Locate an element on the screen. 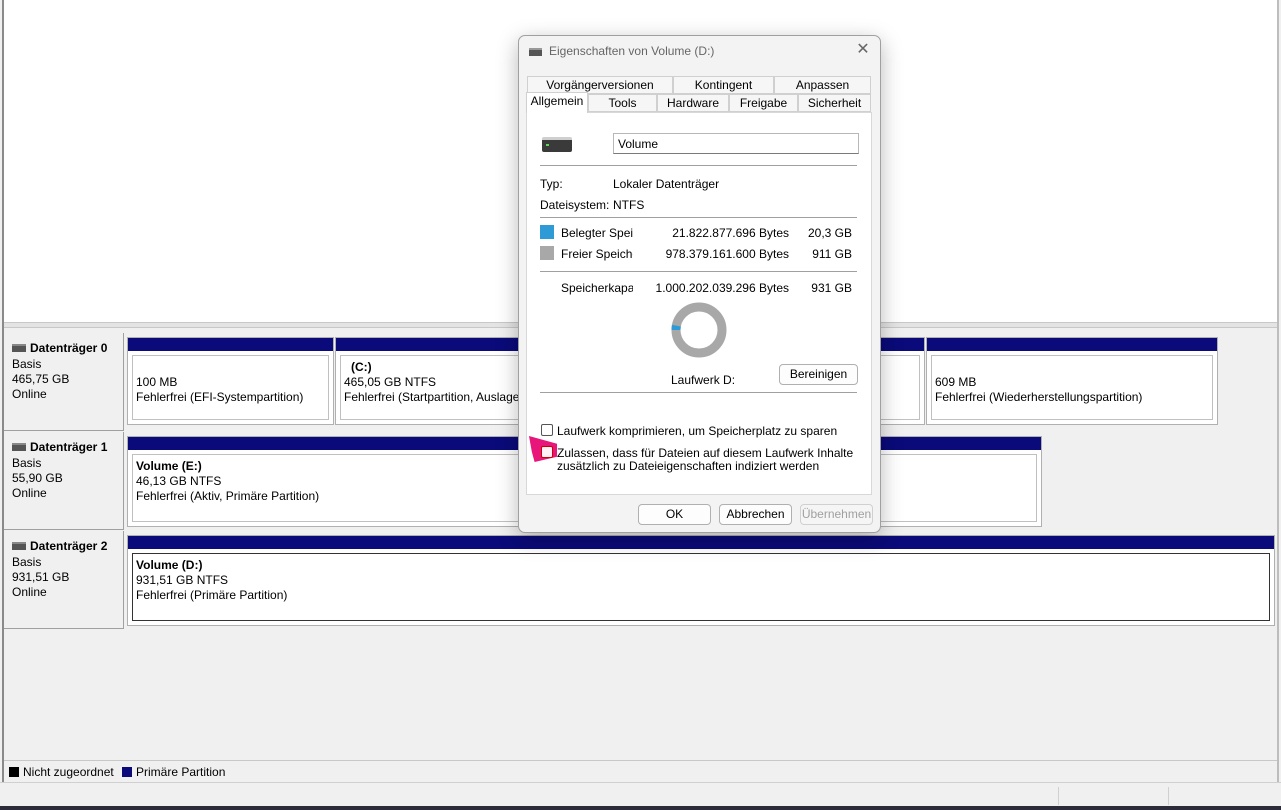 This screenshot has width=1281, height=810. legend-primary: Primäre Partition is located at coordinates (173, 772).